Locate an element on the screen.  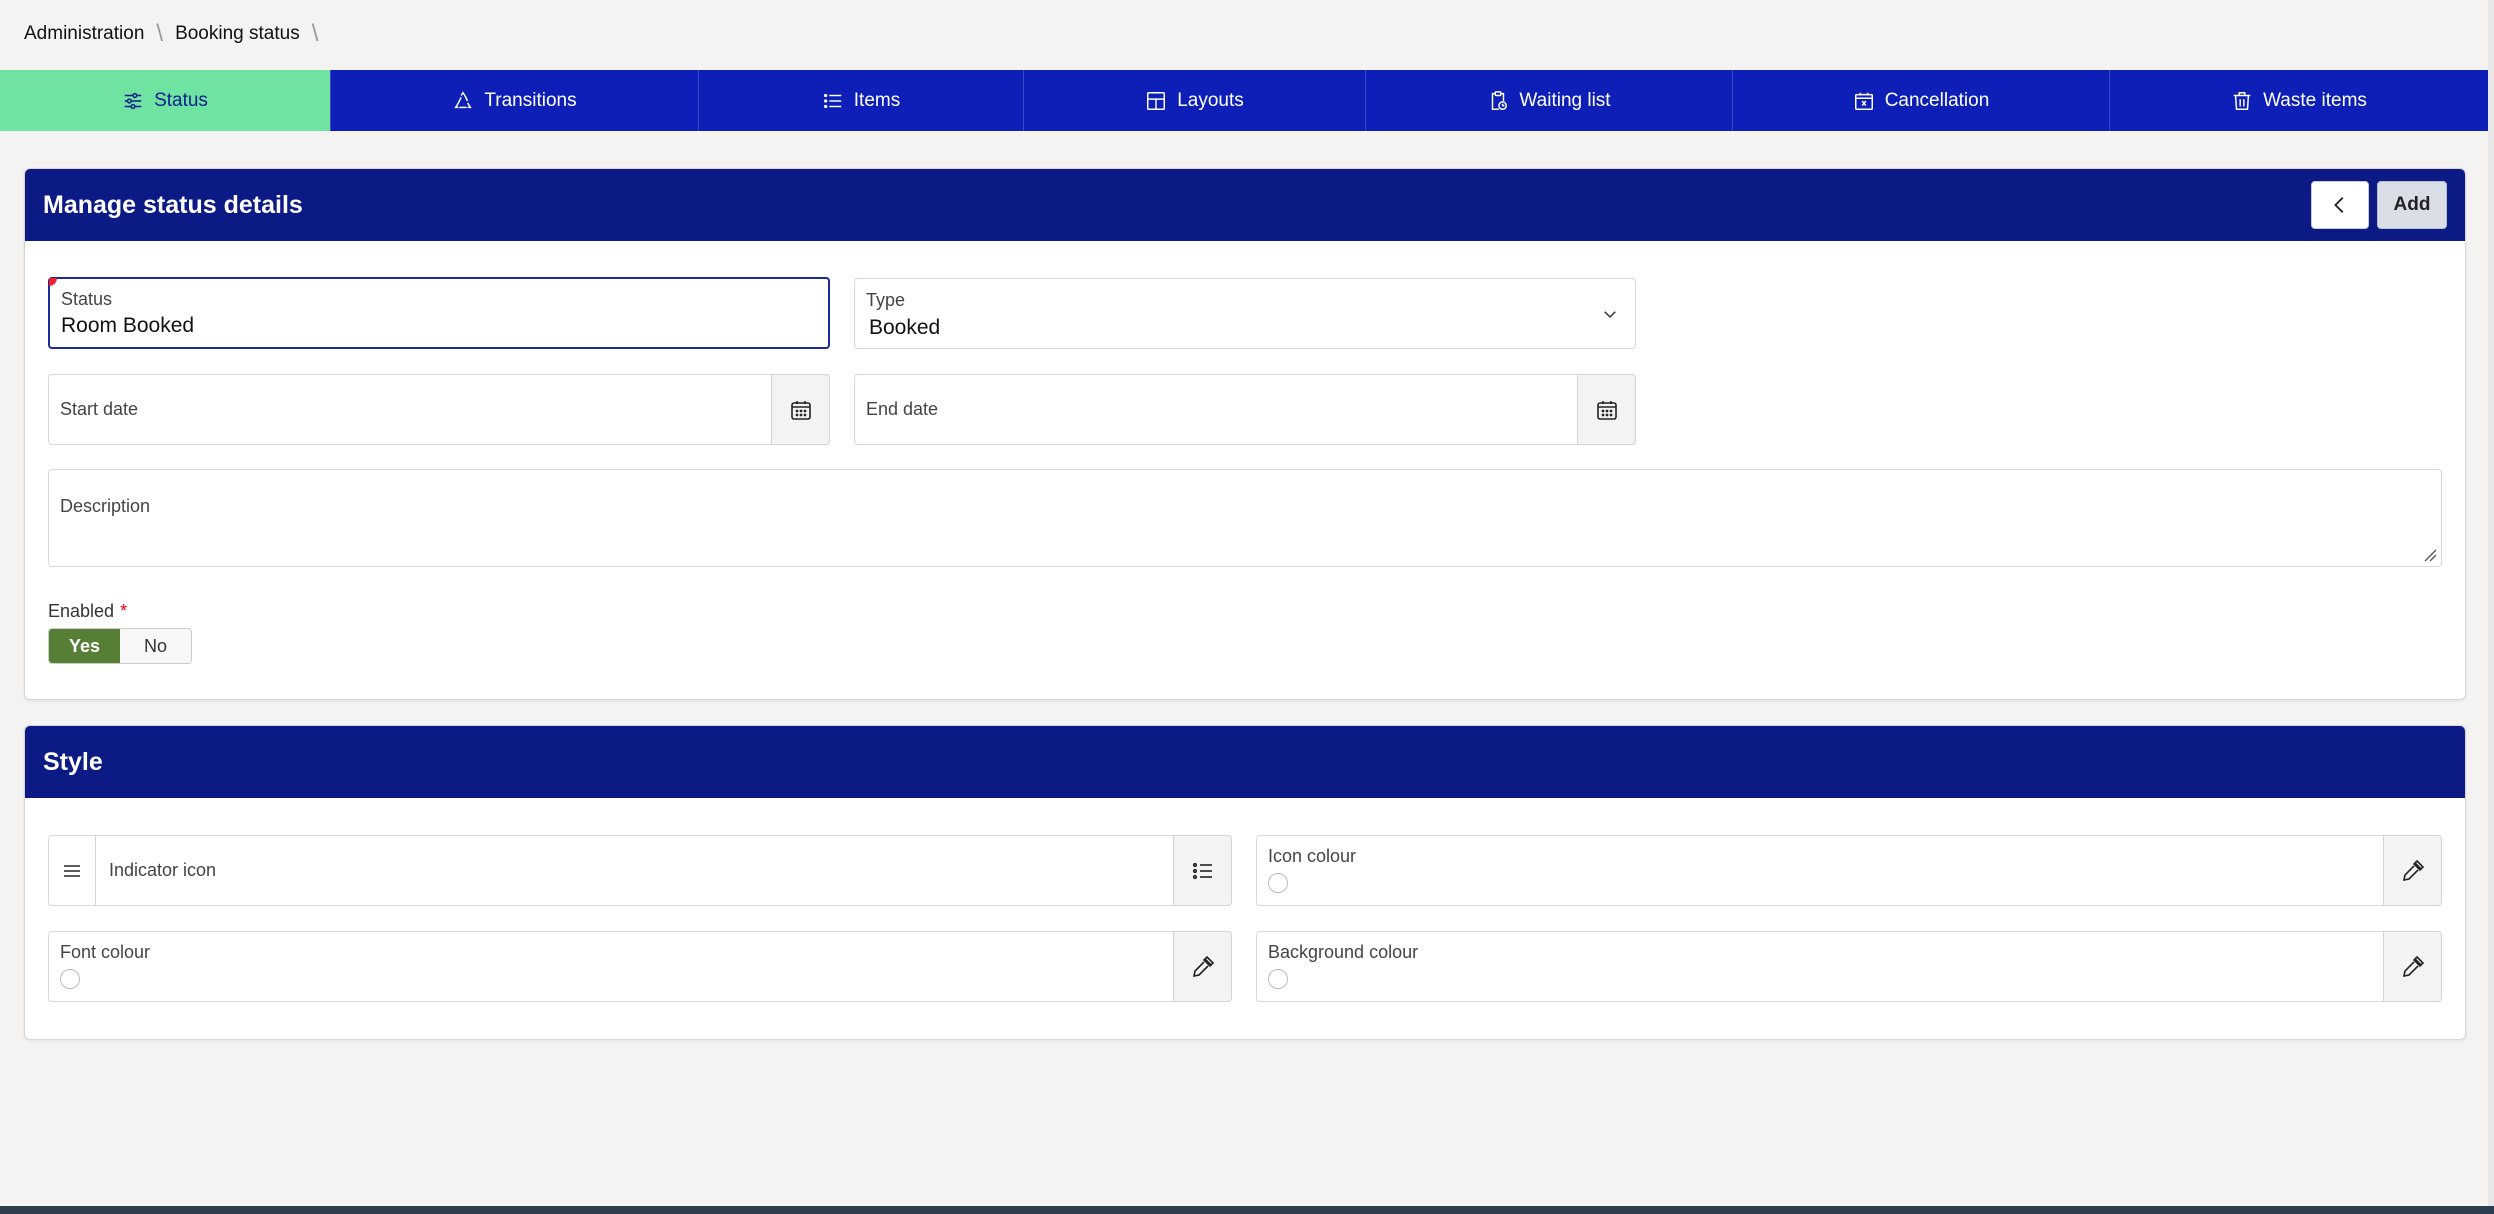
tab-transitions: Transitions is located at coordinates (515, 100).